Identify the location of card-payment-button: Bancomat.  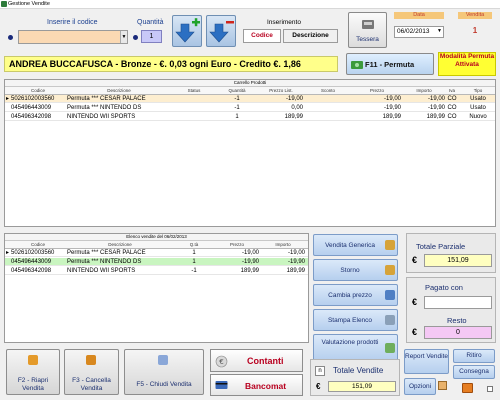
(256, 385).